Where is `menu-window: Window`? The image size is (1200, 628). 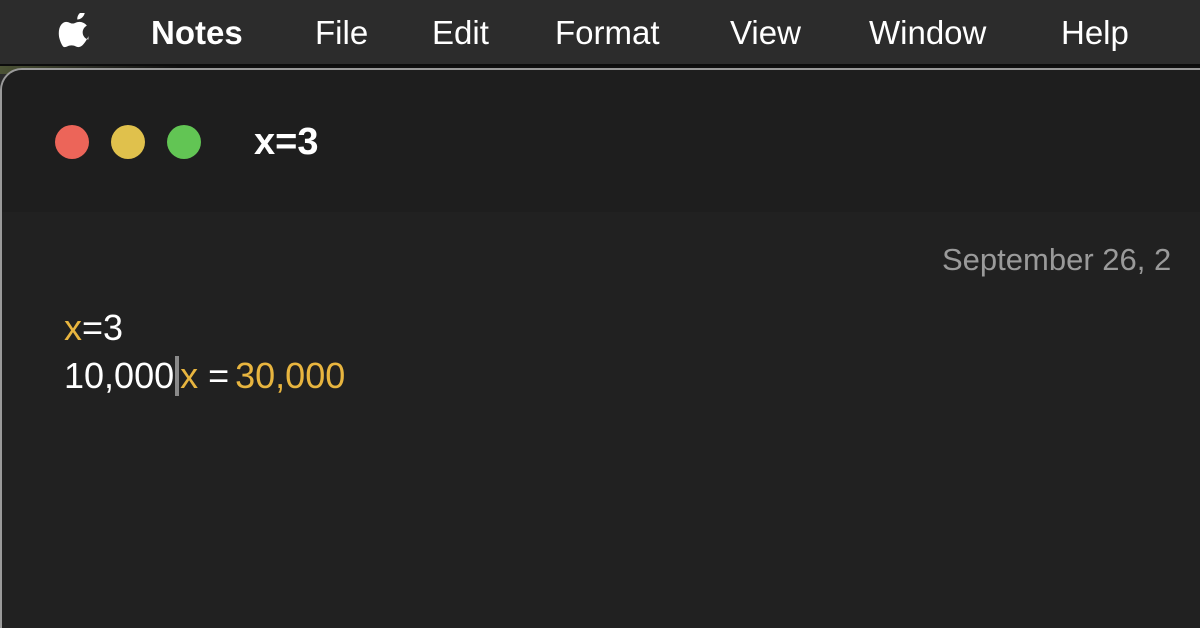 menu-window: Window is located at coordinates (927, 33).